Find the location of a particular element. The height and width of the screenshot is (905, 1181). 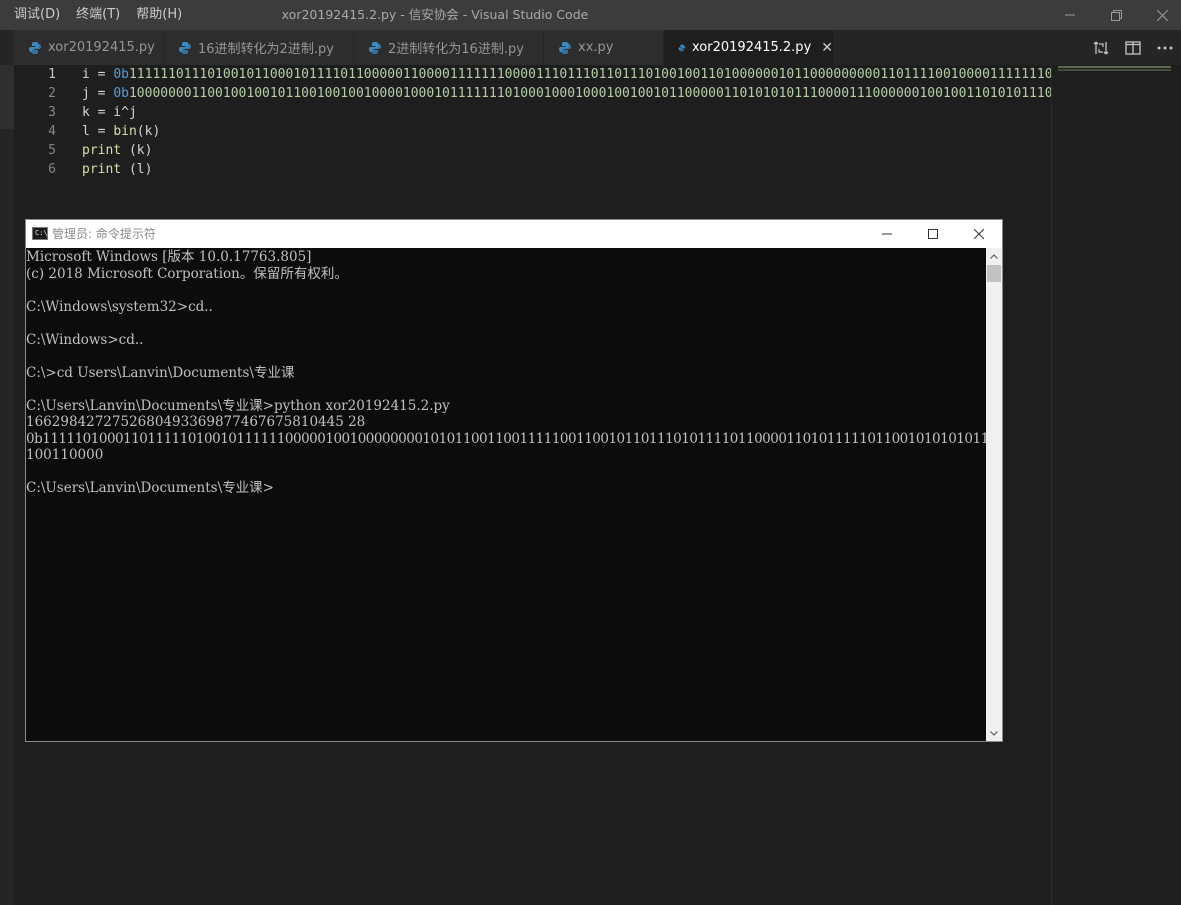

scroll-down-button is located at coordinates (994, 733).